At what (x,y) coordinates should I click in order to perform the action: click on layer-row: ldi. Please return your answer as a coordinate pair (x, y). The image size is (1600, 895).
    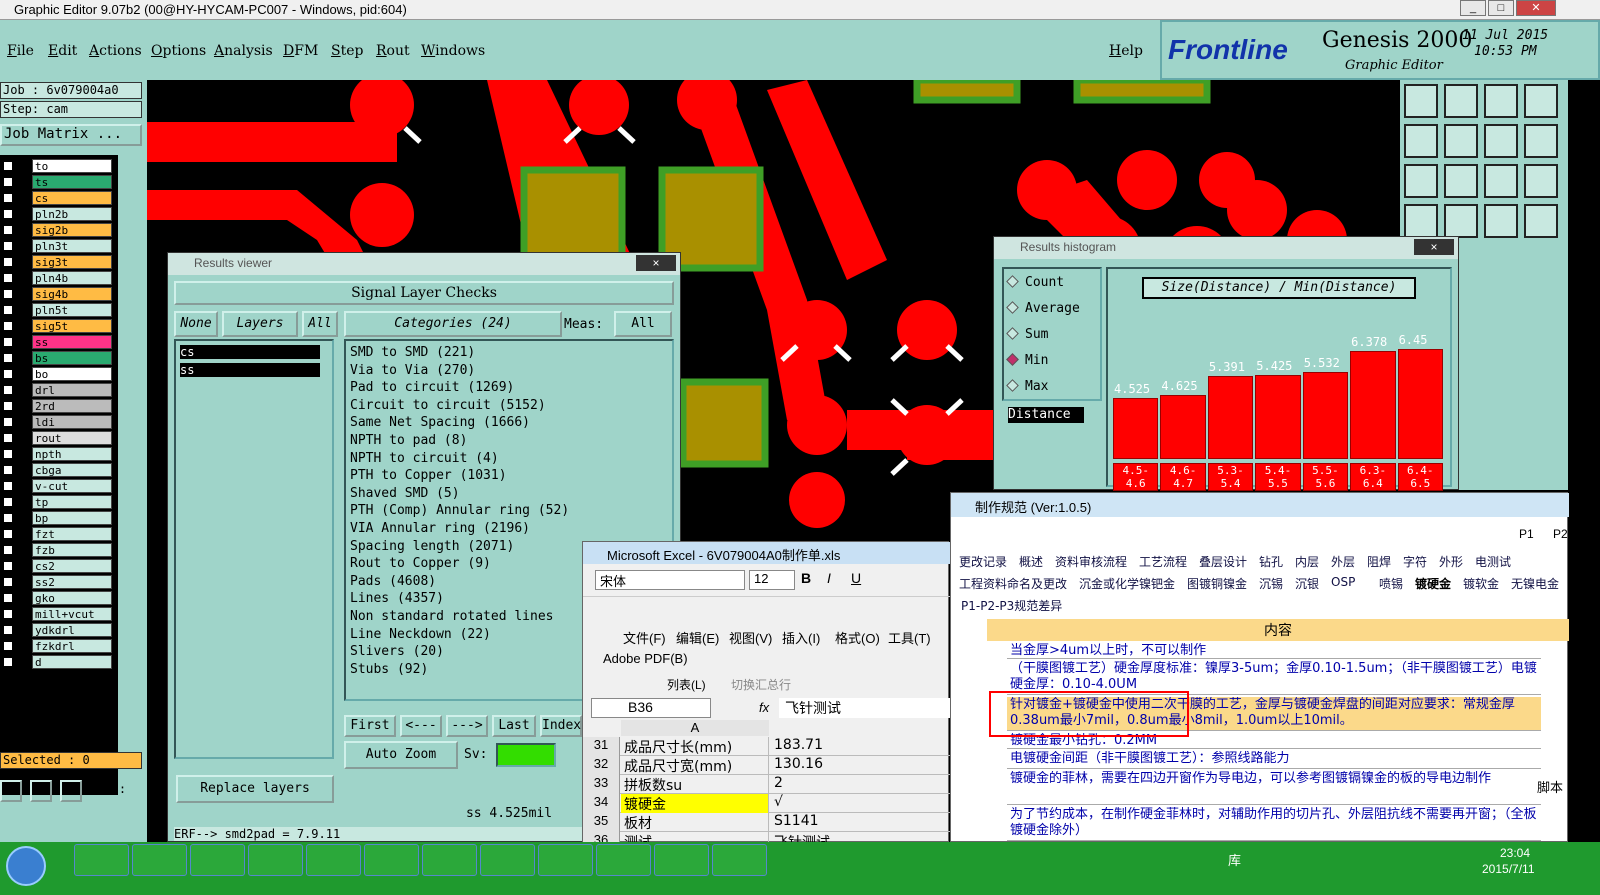
    Looking at the image, I should click on (57, 422).